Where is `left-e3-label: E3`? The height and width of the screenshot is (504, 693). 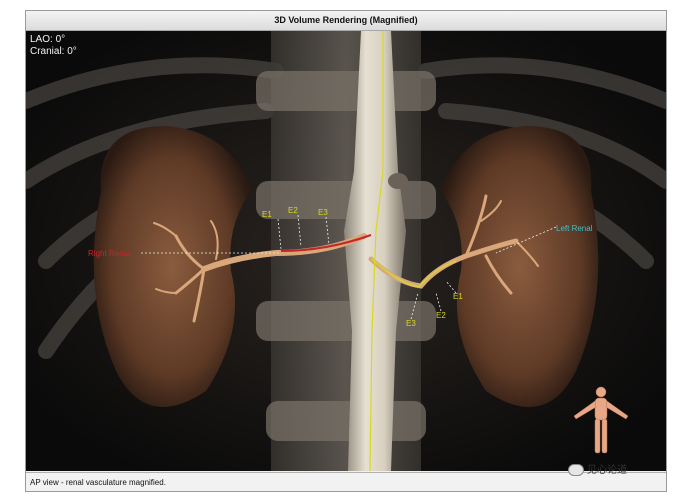 left-e3-label: E3 is located at coordinates (411, 323).